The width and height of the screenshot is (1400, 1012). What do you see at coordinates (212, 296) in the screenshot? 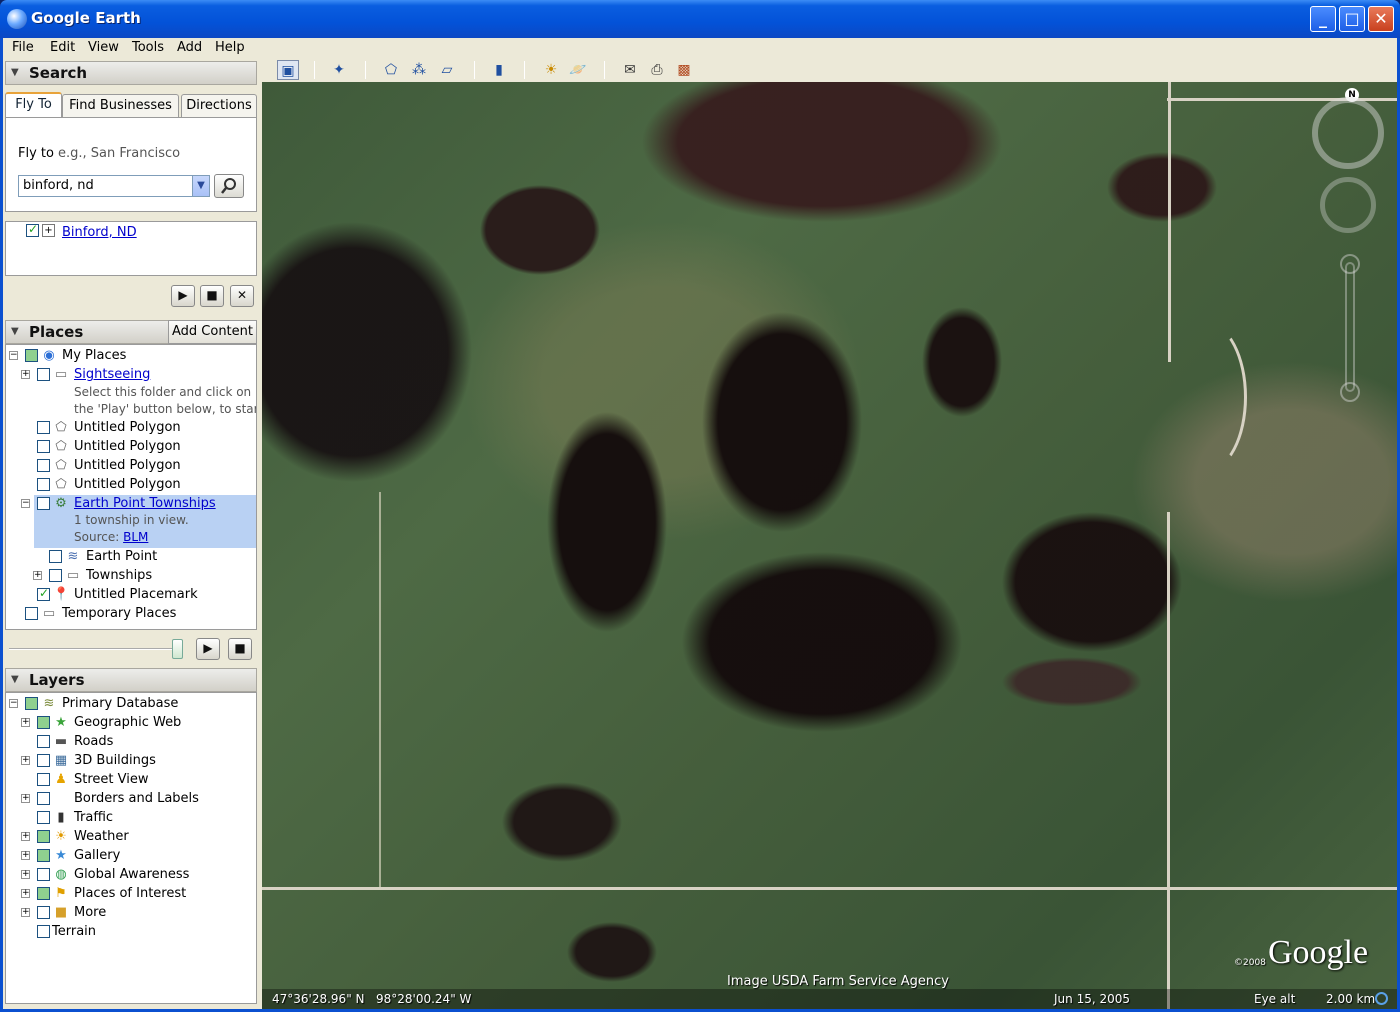
I see `stop-tour-button: ■` at bounding box center [212, 296].